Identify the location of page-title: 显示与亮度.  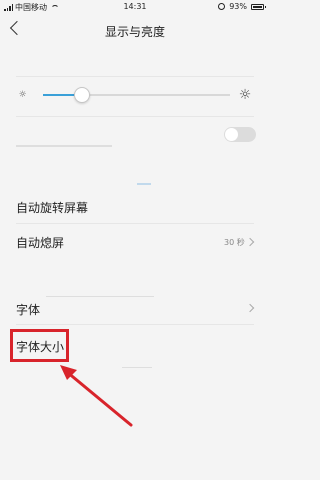
(134, 32).